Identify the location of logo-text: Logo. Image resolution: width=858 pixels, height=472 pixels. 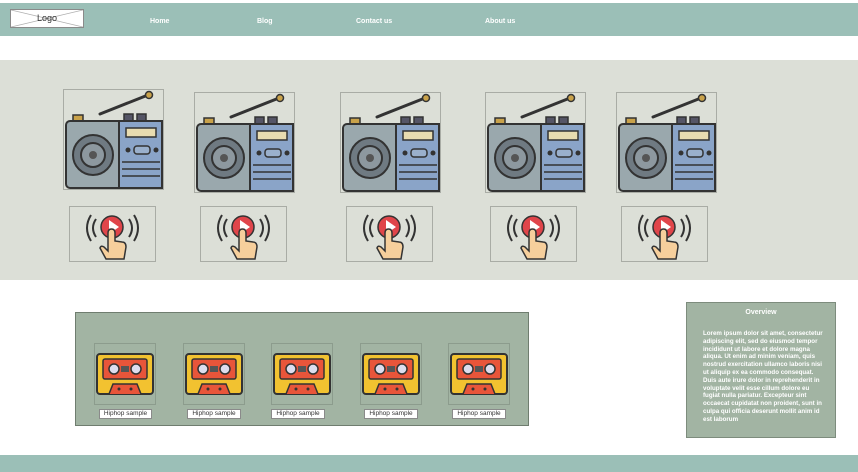
(47, 18).